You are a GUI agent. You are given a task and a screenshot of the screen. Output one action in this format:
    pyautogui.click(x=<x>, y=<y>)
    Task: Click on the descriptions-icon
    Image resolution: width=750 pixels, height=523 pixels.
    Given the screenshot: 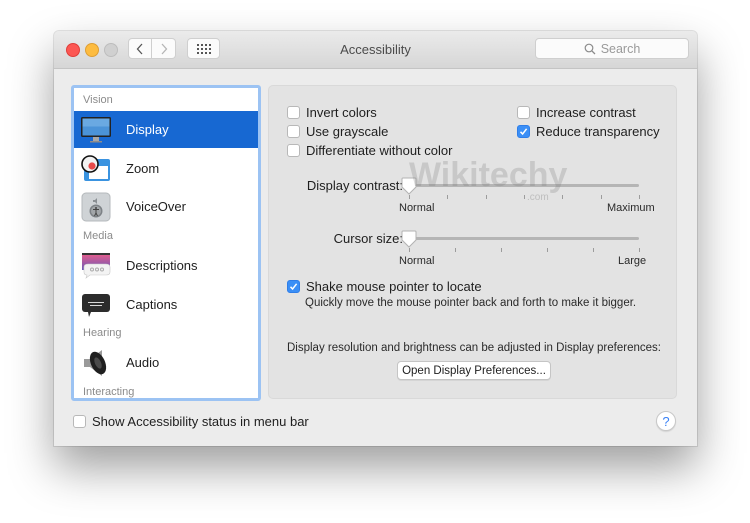 What is the action you would take?
    pyautogui.click(x=96, y=266)
    